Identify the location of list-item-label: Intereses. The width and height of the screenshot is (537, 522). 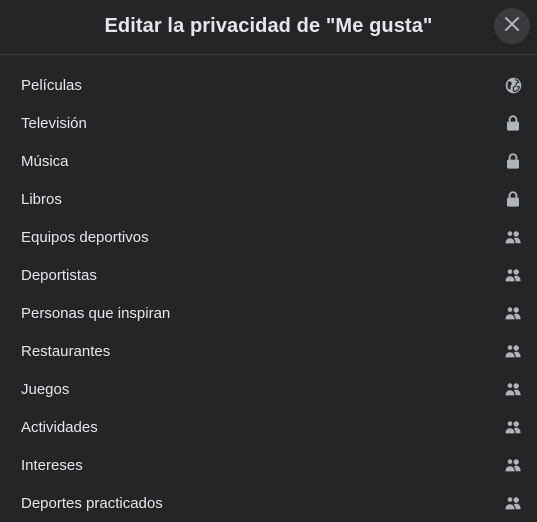
(52, 465).